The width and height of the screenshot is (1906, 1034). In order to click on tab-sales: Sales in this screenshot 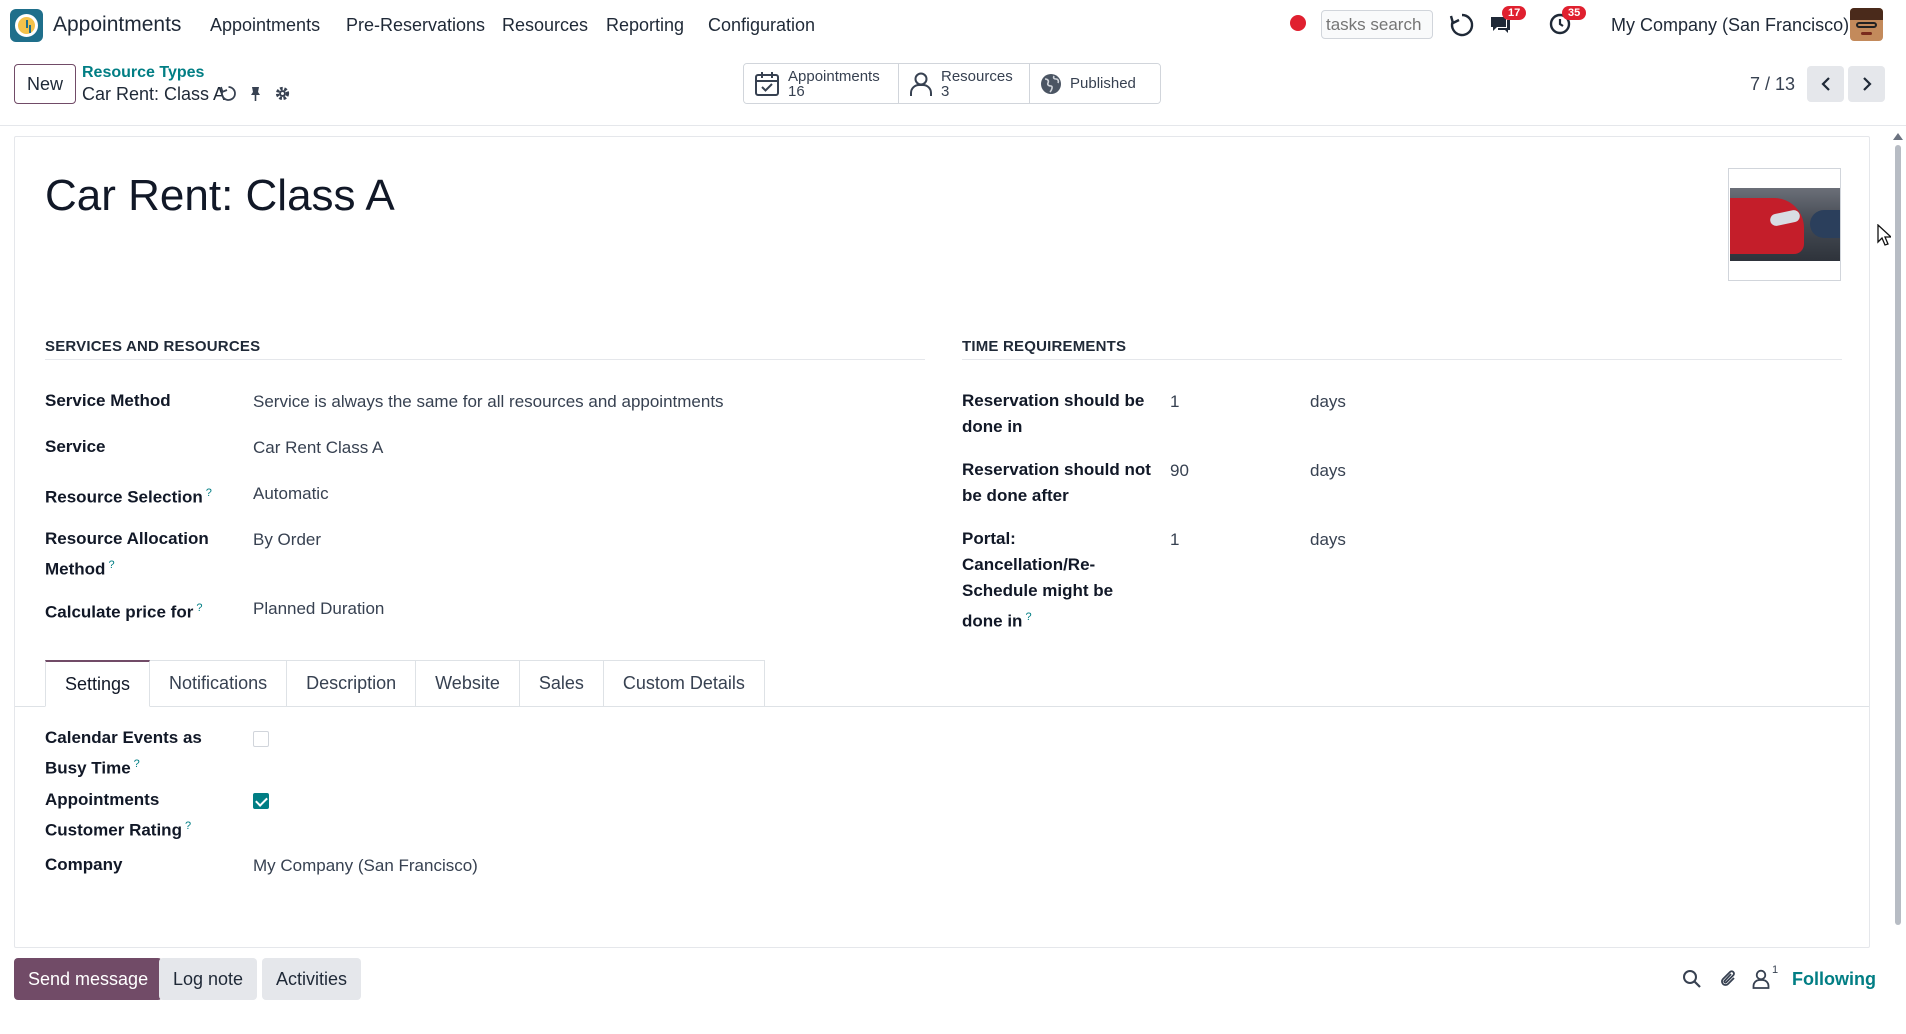, I will do `click(561, 683)`.